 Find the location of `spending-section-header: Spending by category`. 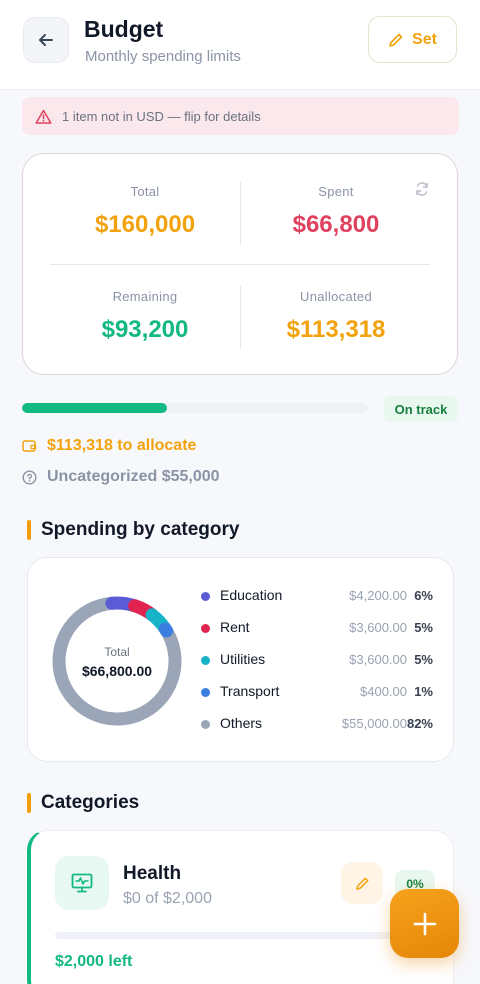

spending-section-header: Spending by category is located at coordinates (133, 530).